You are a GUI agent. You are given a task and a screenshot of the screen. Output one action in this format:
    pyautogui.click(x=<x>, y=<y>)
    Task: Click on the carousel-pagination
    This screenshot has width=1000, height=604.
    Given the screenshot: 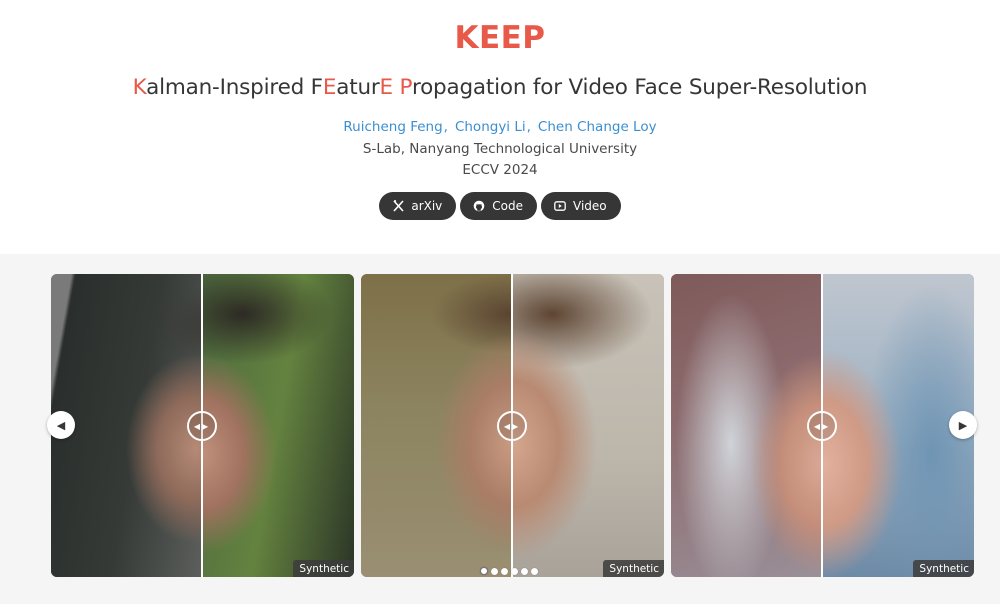 What is the action you would take?
    pyautogui.click(x=509, y=571)
    